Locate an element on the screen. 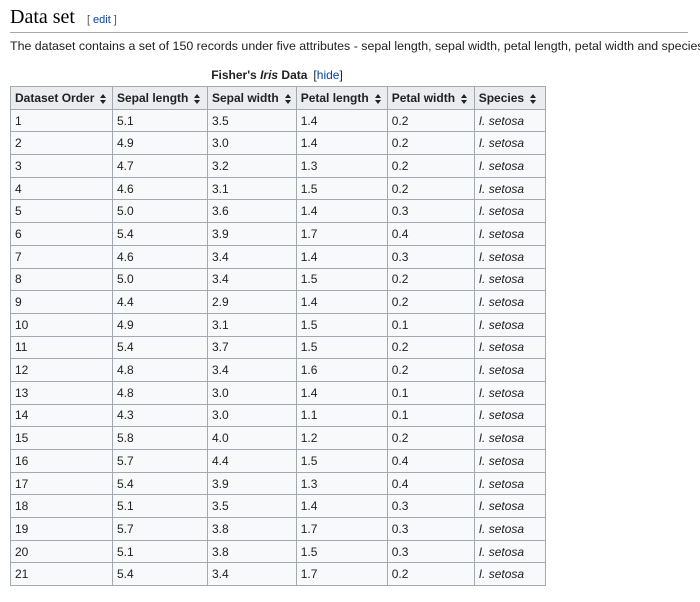  edit-section: [edit] is located at coordinates (102, 20).